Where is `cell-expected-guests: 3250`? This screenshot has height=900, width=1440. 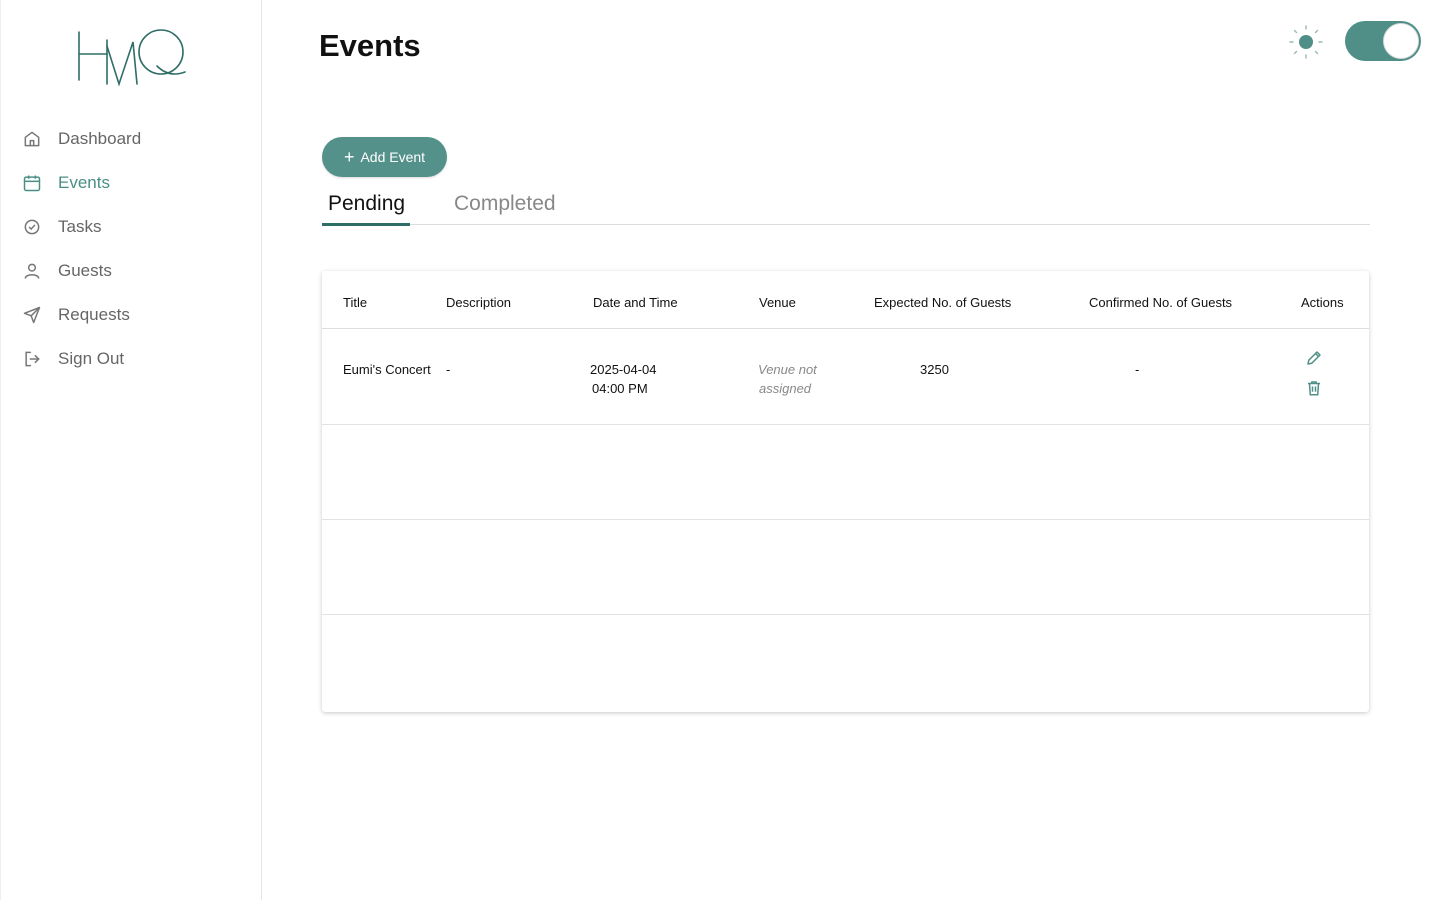 cell-expected-guests: 3250 is located at coordinates (934, 369).